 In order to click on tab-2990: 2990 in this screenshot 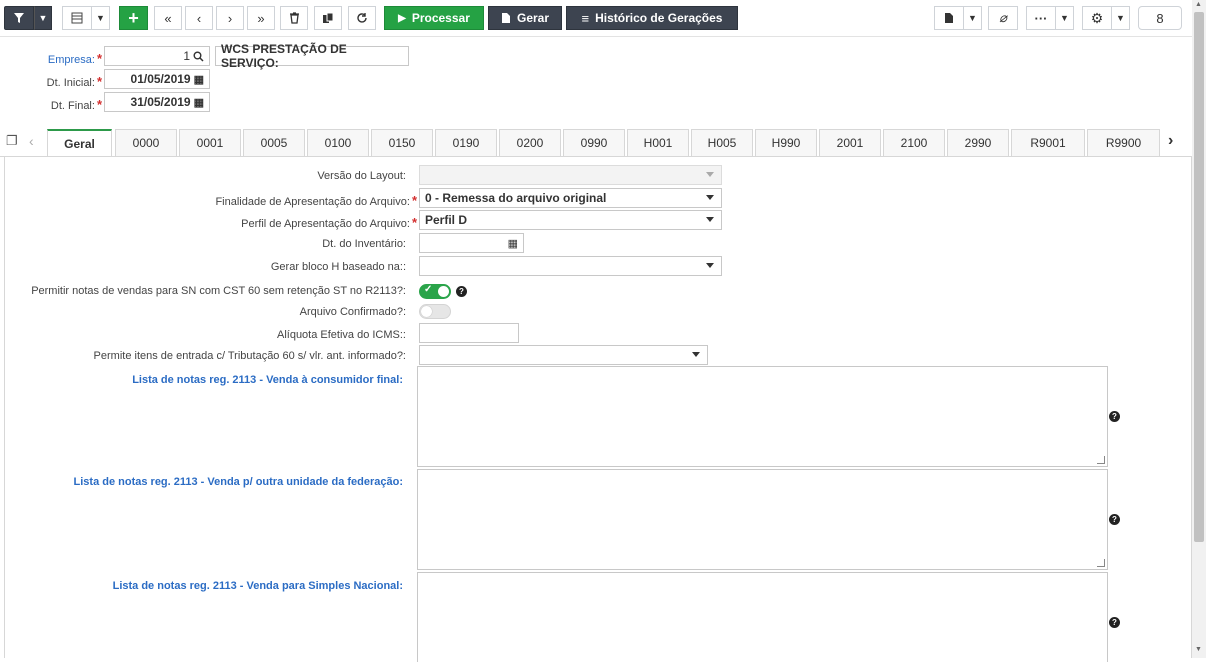, I will do `click(978, 142)`.